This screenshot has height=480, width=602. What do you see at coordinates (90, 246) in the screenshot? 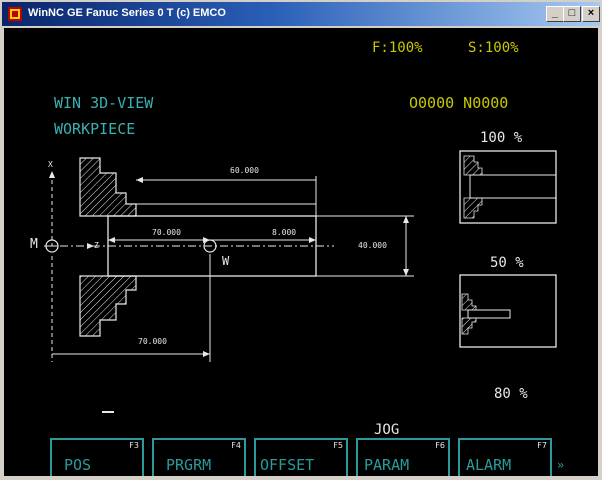
I see `z-axis-arrow` at bounding box center [90, 246].